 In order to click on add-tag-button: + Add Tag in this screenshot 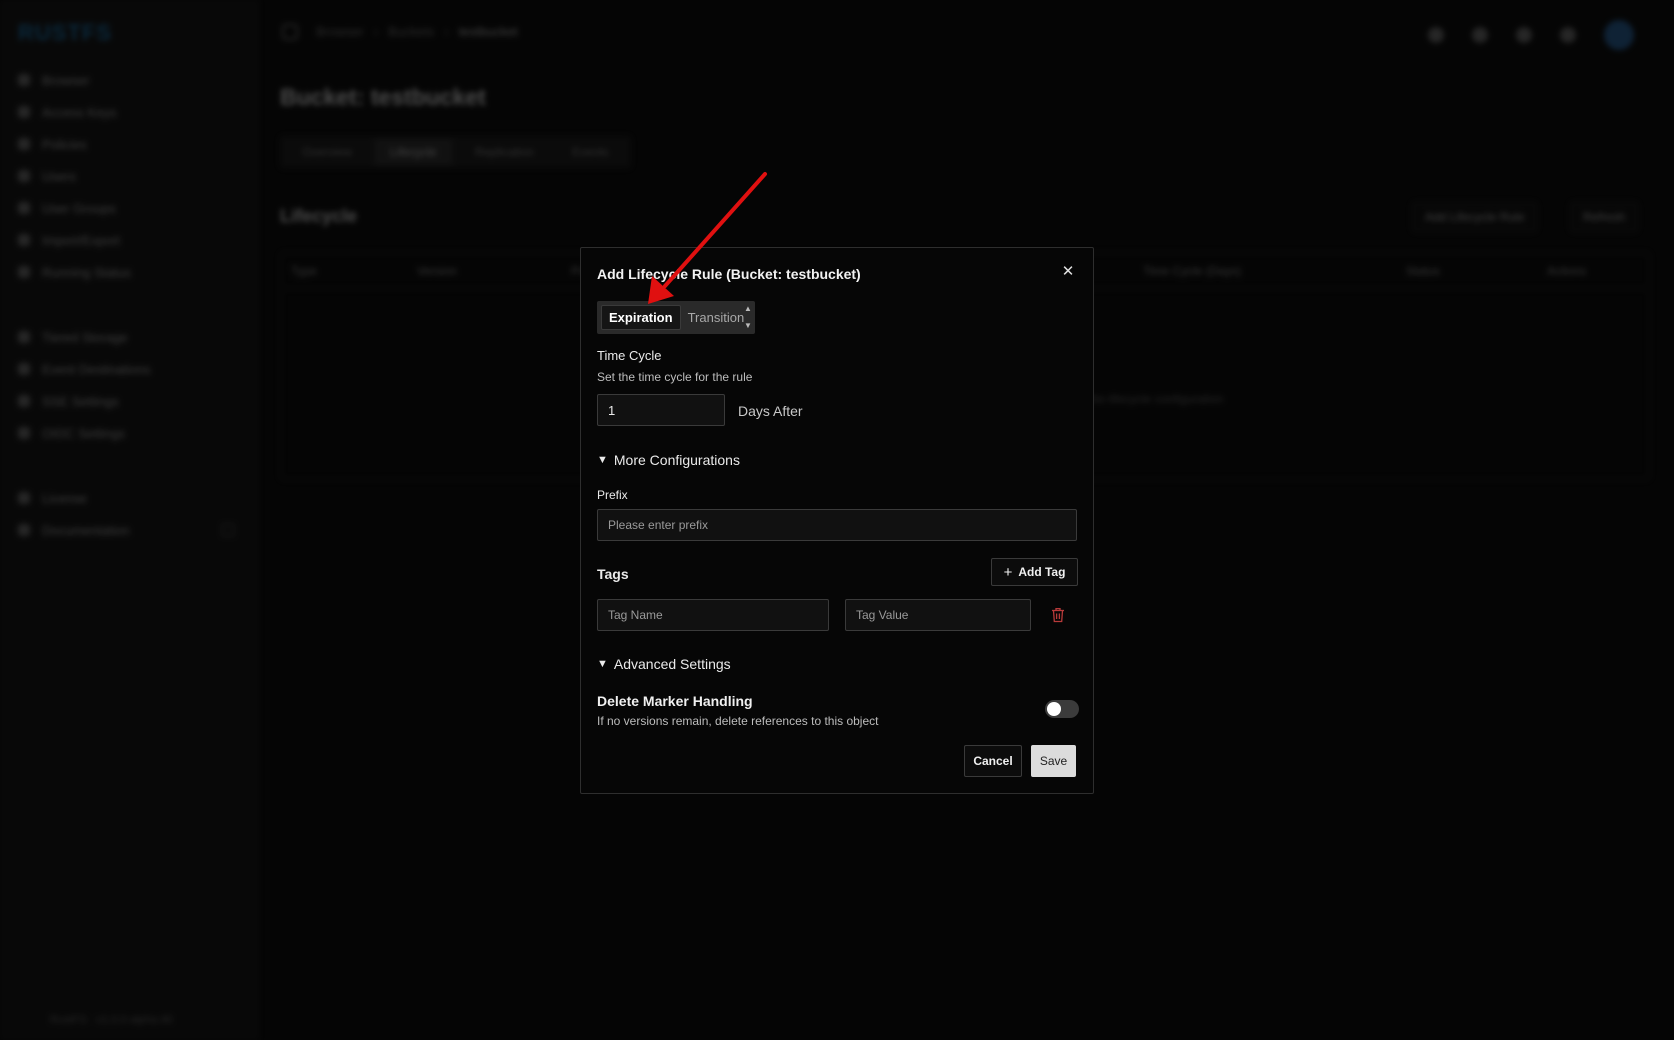, I will do `click(1034, 572)`.